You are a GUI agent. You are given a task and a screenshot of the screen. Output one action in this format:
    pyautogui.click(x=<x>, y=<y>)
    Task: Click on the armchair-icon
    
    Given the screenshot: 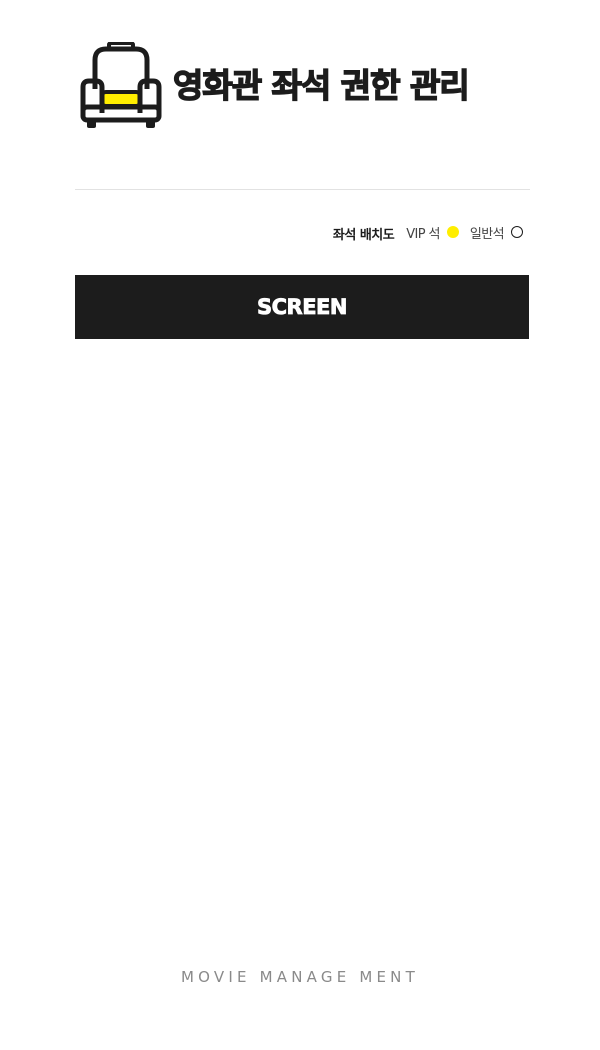 What is the action you would take?
    pyautogui.click(x=121, y=85)
    